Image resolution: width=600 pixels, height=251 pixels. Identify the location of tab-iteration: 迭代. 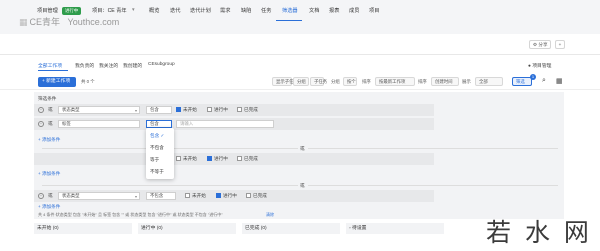
(175, 10).